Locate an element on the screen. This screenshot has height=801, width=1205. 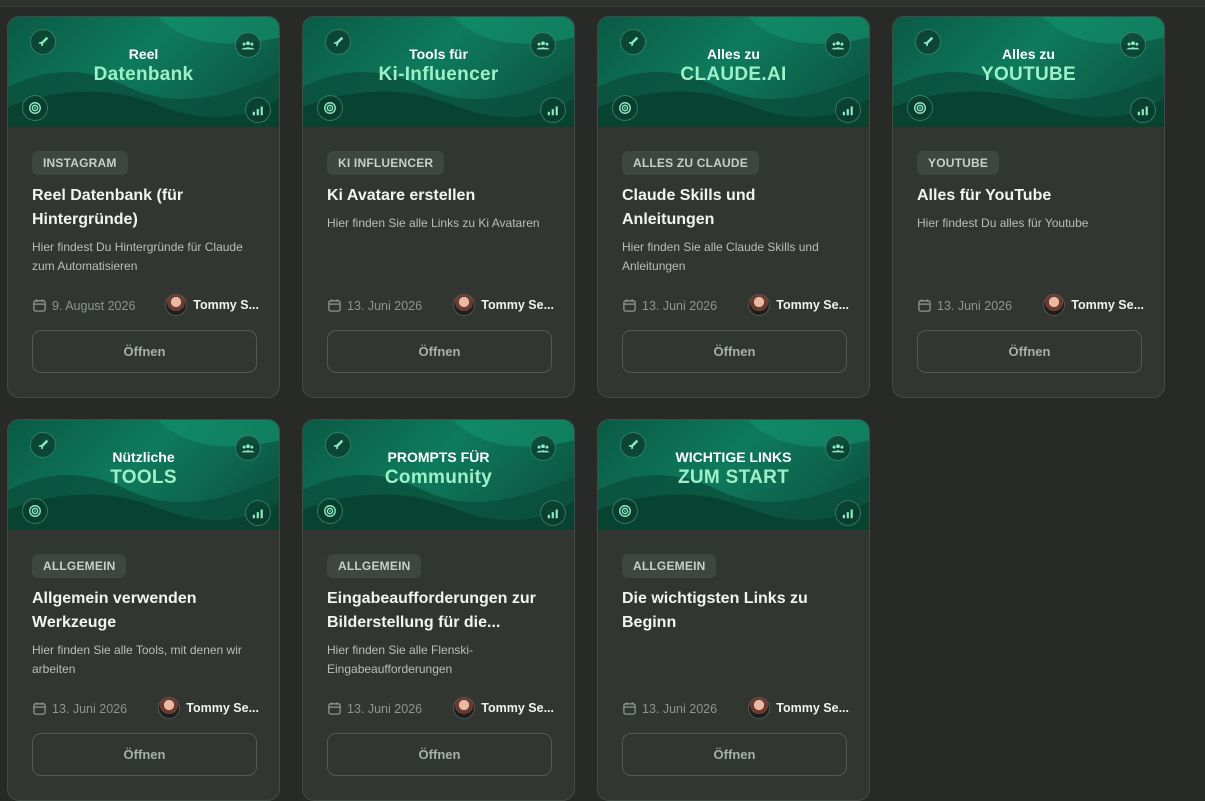
banner-title: PROMPTS FÜR Community is located at coordinates (438, 469).